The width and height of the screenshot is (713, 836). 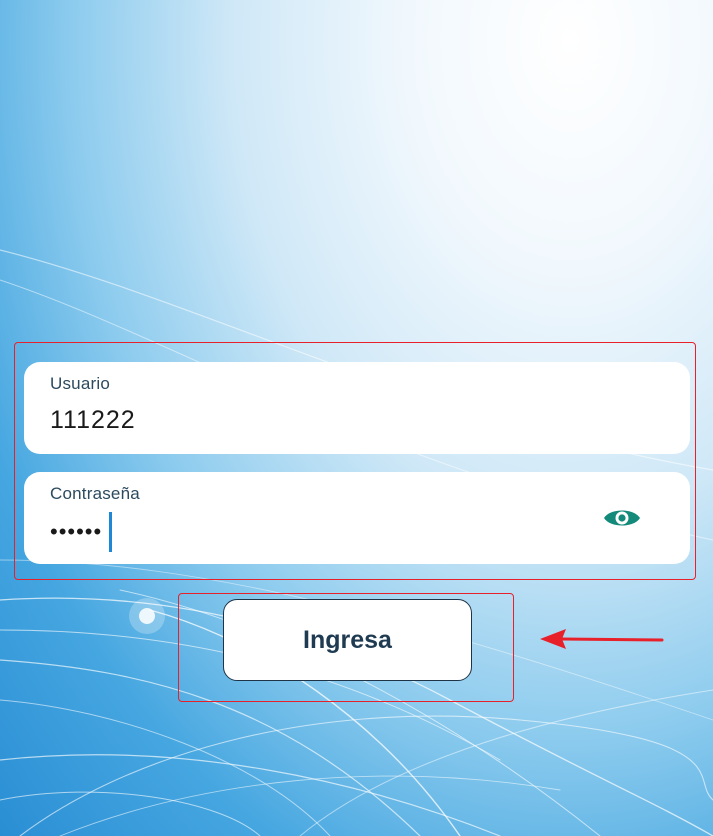 What do you see at coordinates (95, 493) in the screenshot?
I see `password-label: Contraseña` at bounding box center [95, 493].